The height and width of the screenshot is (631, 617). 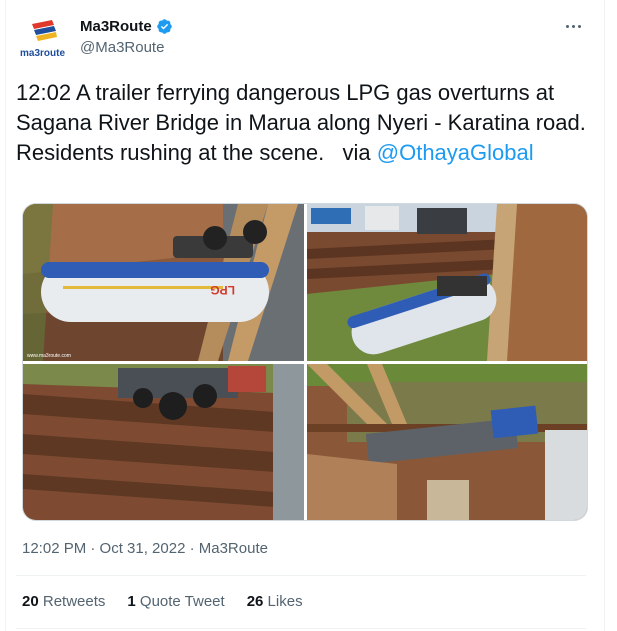 I want to click on photo-watermark: www.ma3route.com, so click(x=49, y=356).